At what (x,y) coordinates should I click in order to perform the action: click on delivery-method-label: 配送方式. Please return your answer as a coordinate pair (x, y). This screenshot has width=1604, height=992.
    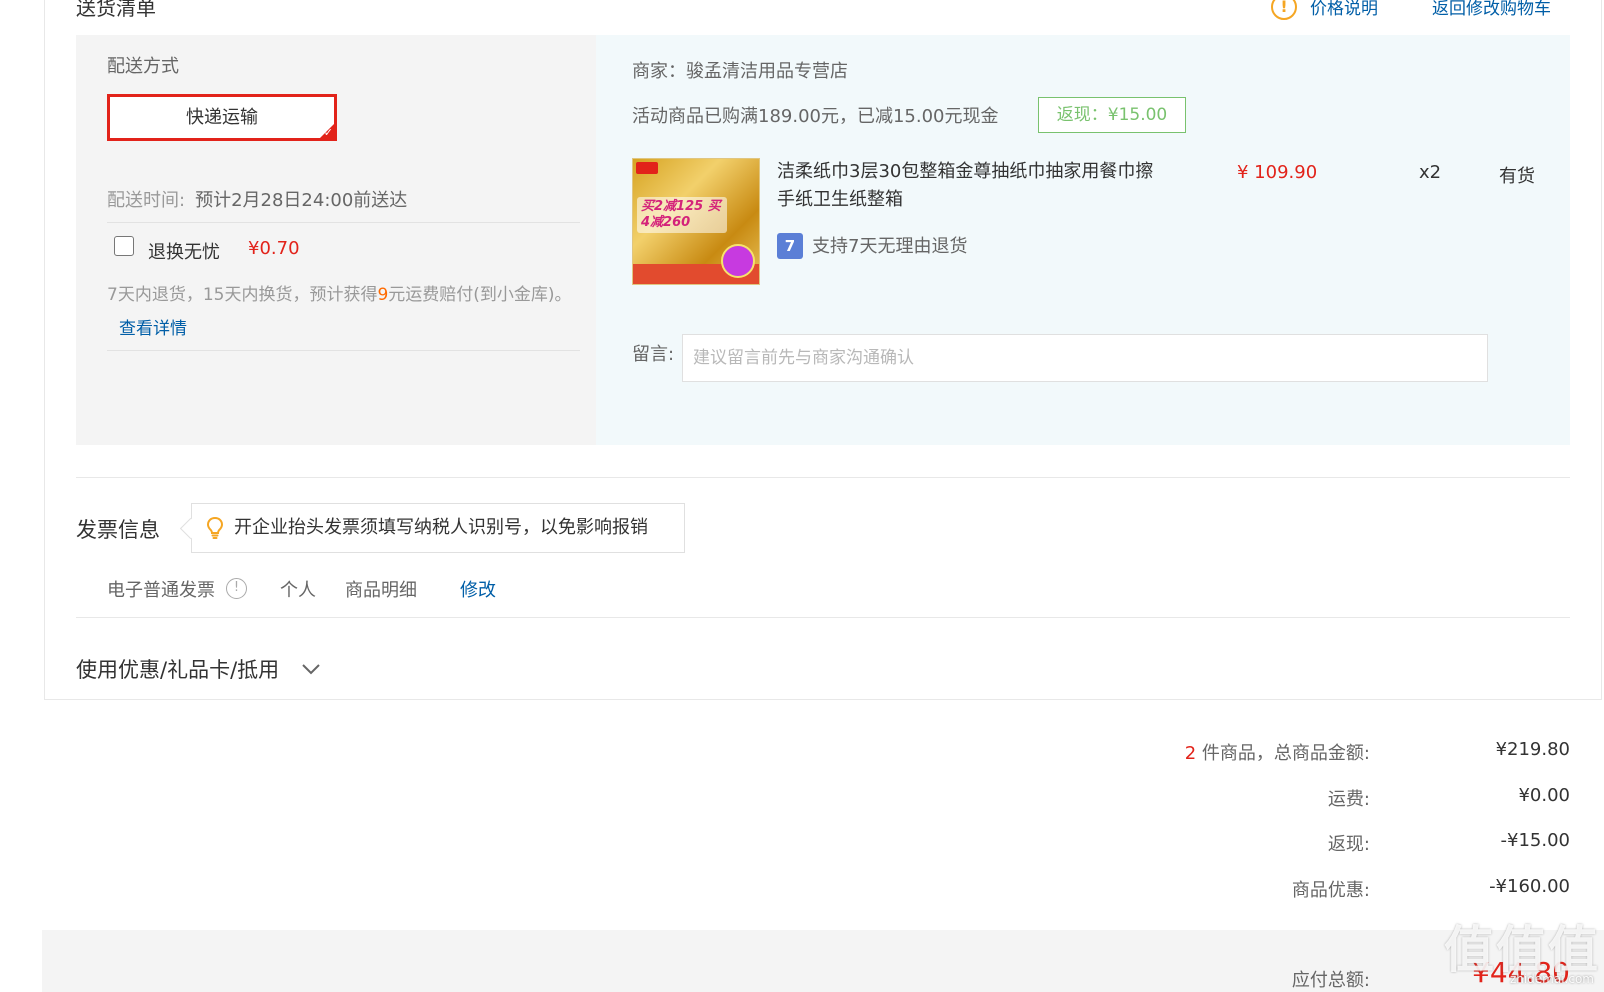
    Looking at the image, I should click on (143, 66).